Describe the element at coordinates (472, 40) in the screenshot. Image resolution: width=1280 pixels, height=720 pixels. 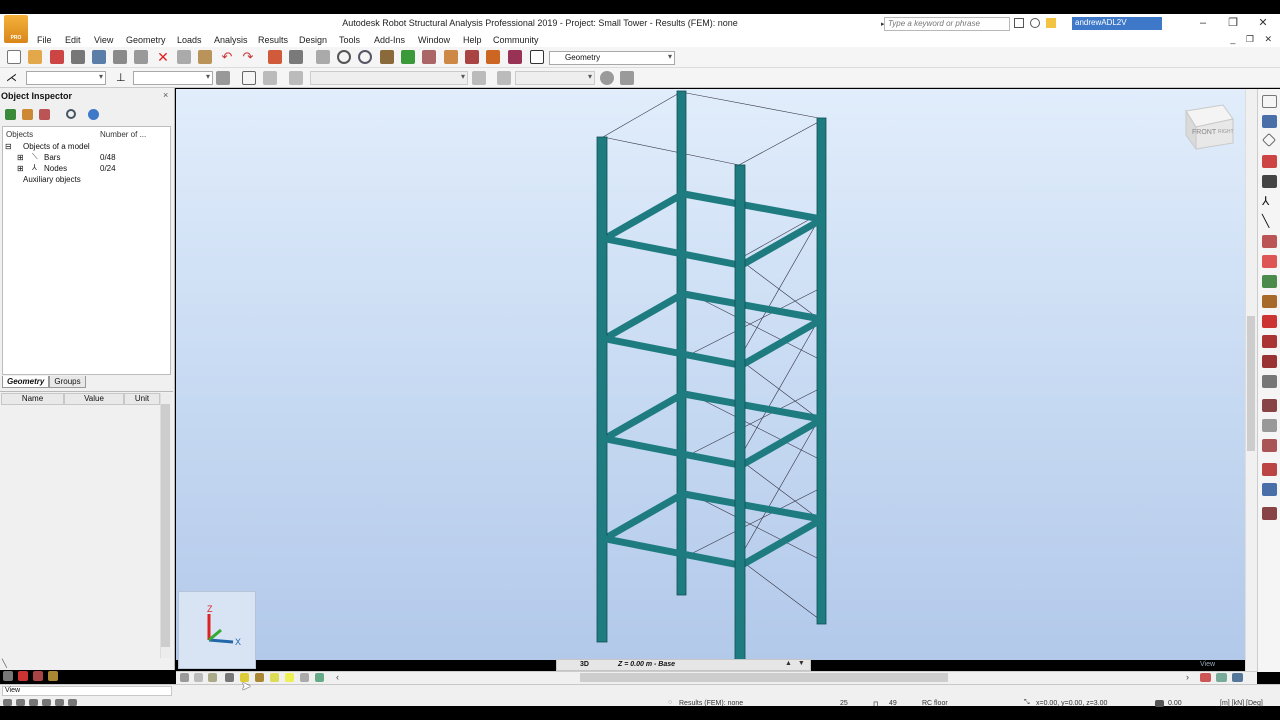
I see `menu-help: Help` at that location.